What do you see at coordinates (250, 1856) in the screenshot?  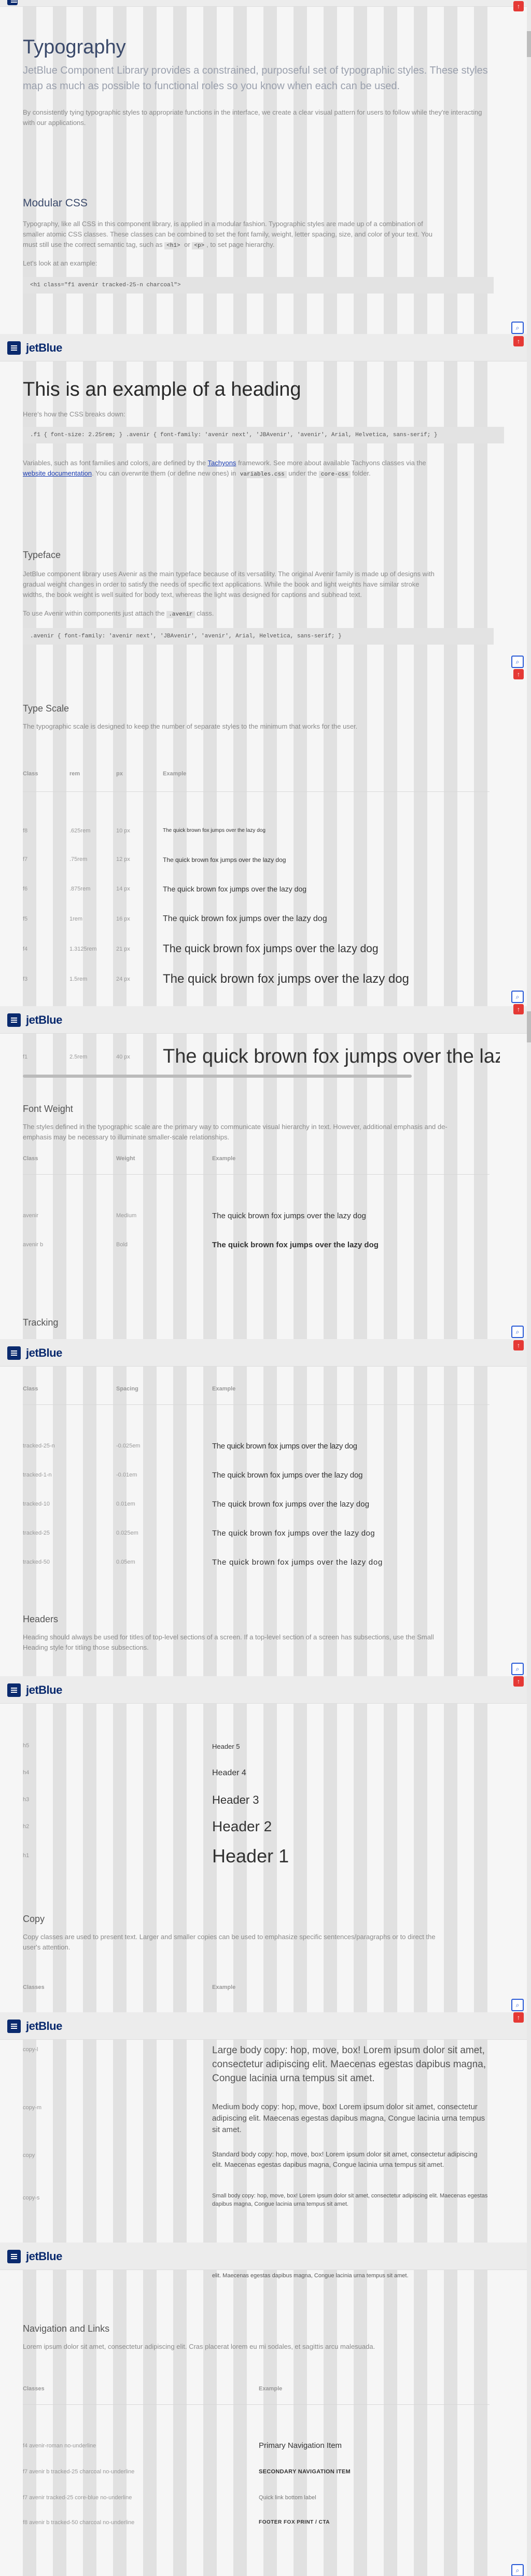 I see `table-cell: Header 1` at bounding box center [250, 1856].